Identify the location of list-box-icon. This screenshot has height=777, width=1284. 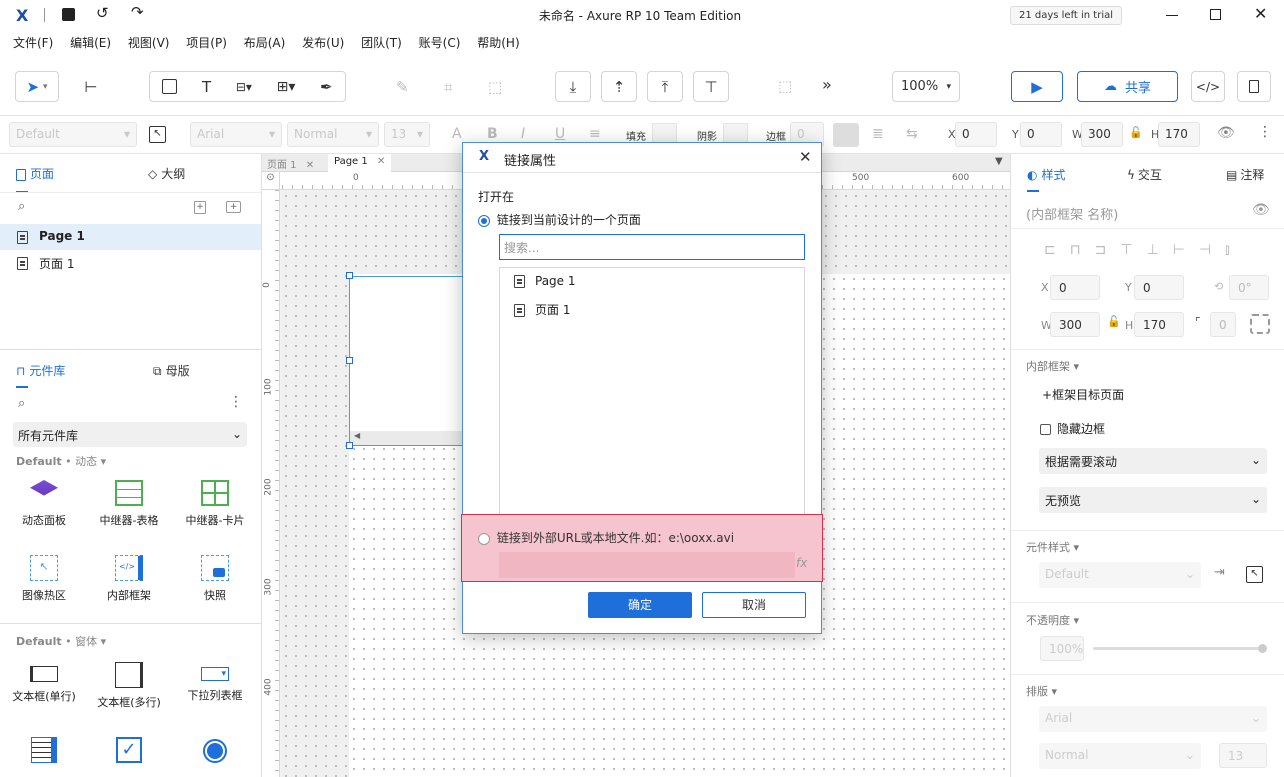
(44, 750).